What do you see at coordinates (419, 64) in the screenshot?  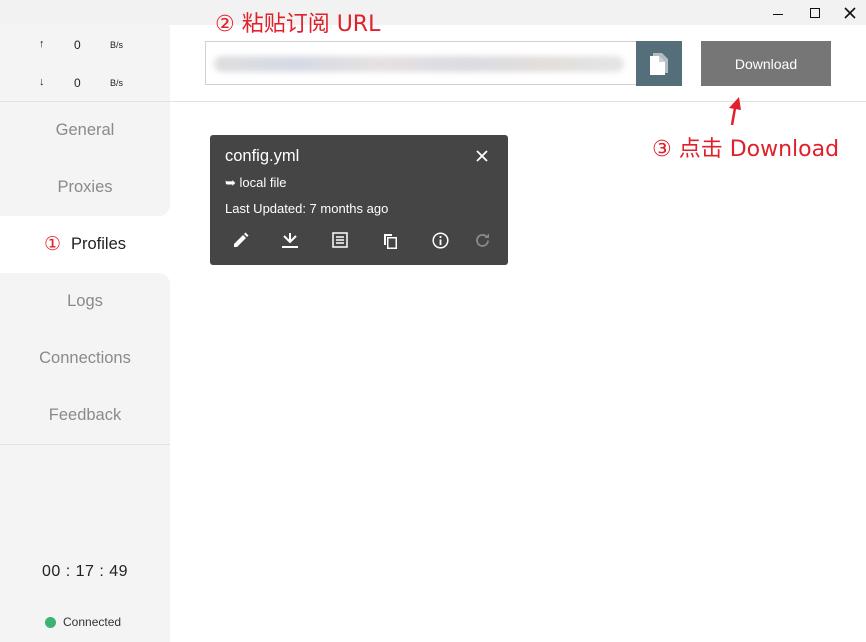 I see `blurred-url-text` at bounding box center [419, 64].